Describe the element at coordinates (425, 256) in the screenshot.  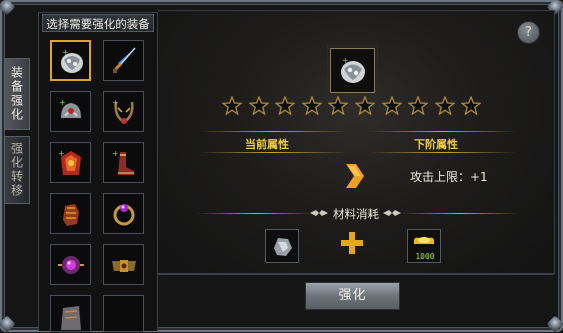
I see `gold-amount: 1000` at that location.